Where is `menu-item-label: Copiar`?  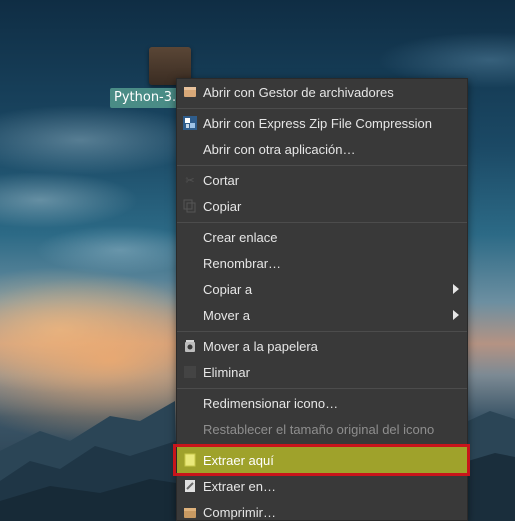
menu-item-label: Copiar is located at coordinates (222, 206).